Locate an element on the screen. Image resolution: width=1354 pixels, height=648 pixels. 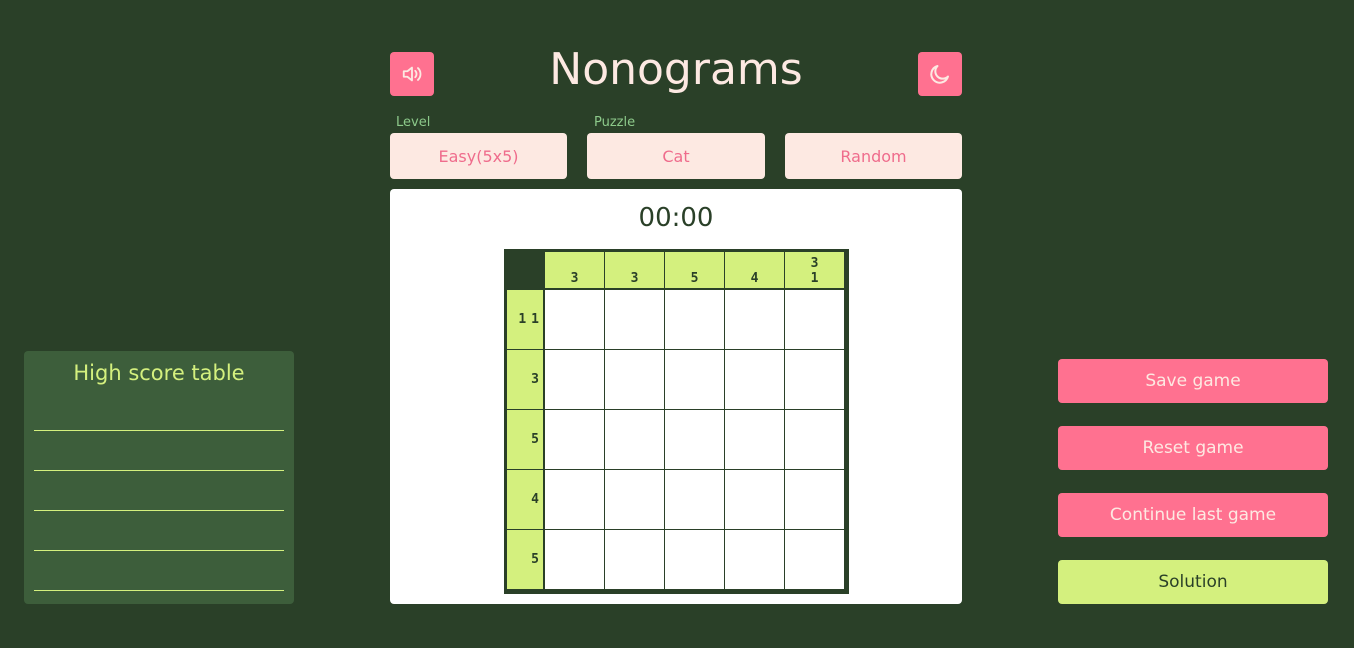
moon-icon is located at coordinates (939, 74).